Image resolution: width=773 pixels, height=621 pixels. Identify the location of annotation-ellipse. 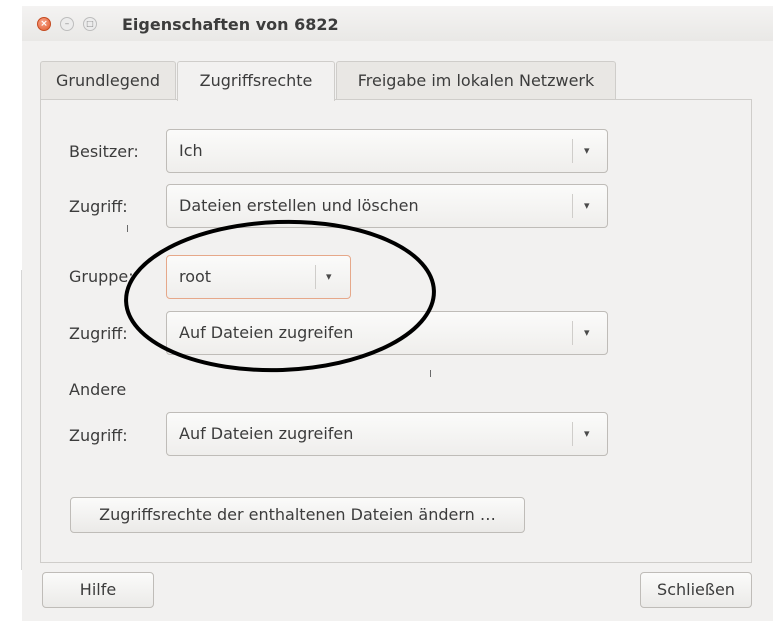
(280, 296).